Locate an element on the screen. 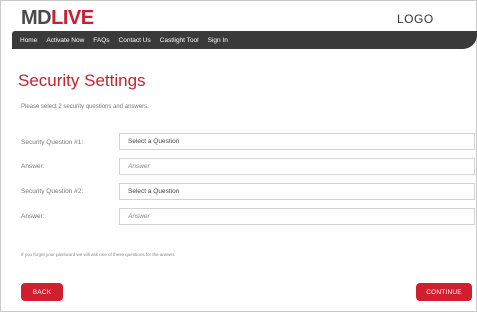 The height and width of the screenshot is (312, 477). nav-faqs: FAQs is located at coordinates (101, 40).